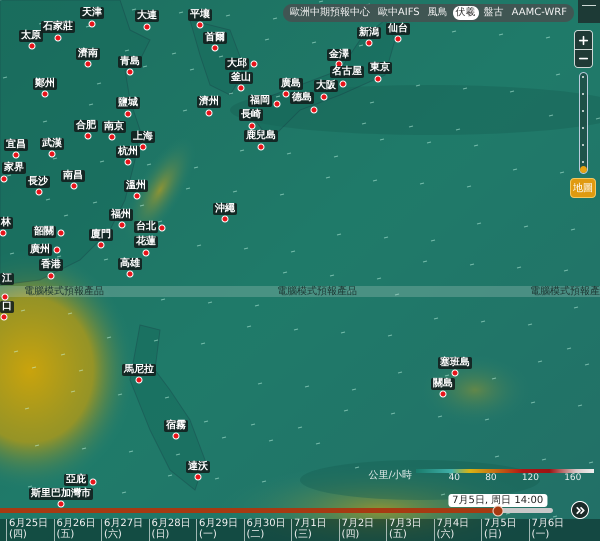  Describe the element at coordinates (573, 478) in the screenshot. I see `legend-tick: 160` at that location.